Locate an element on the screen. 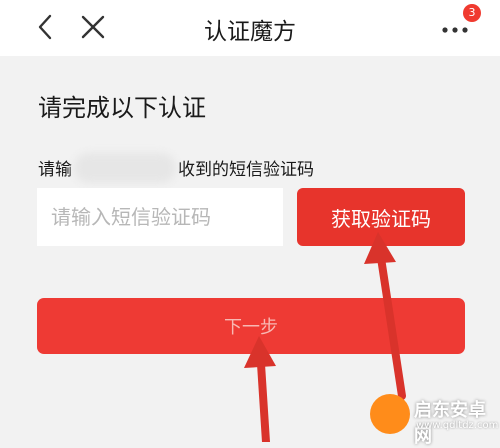  navigation-bar: 认证魔方 3 is located at coordinates (250, 28).